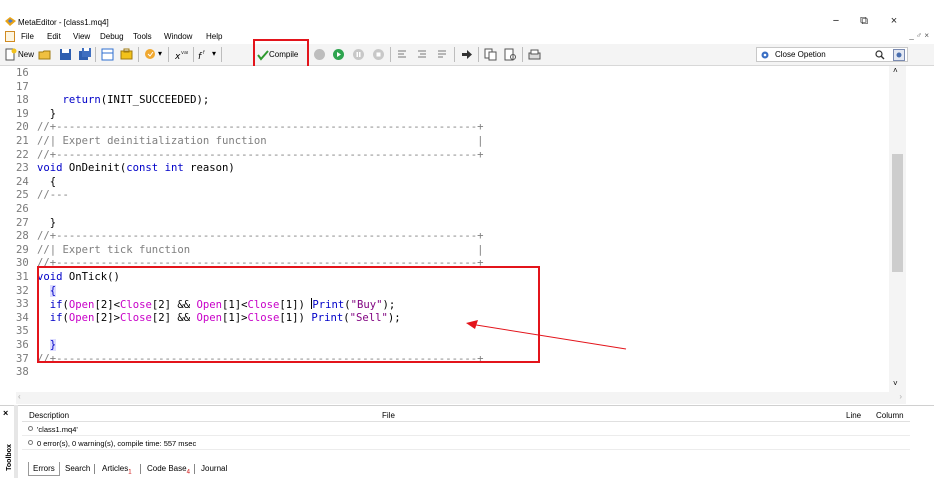 The width and height of the screenshot is (934, 496). I want to click on toolbox-side-strip, so click(16, 441).